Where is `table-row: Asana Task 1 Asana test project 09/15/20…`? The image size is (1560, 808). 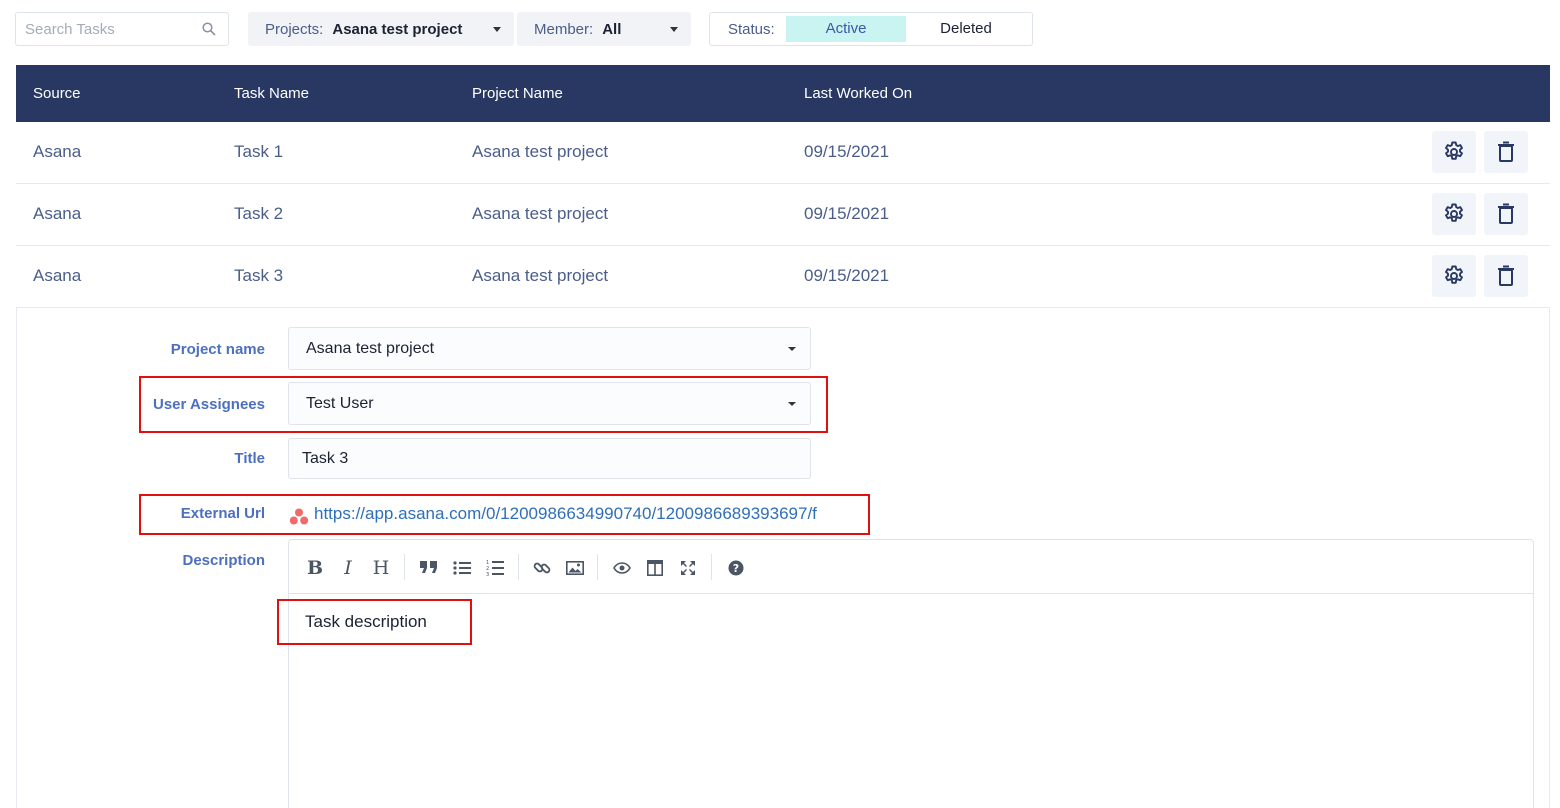 table-row: Asana Task 1 Asana test project 09/15/20… is located at coordinates (783, 153).